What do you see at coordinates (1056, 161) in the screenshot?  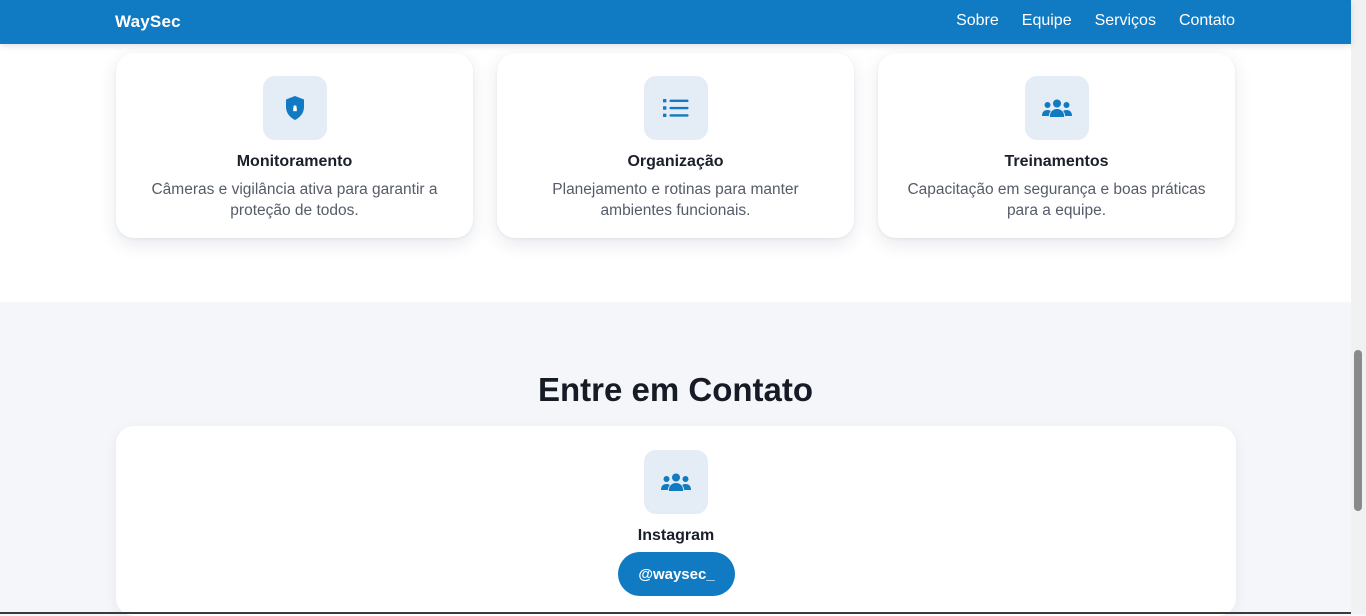 I see `service-title: Treinamentos` at bounding box center [1056, 161].